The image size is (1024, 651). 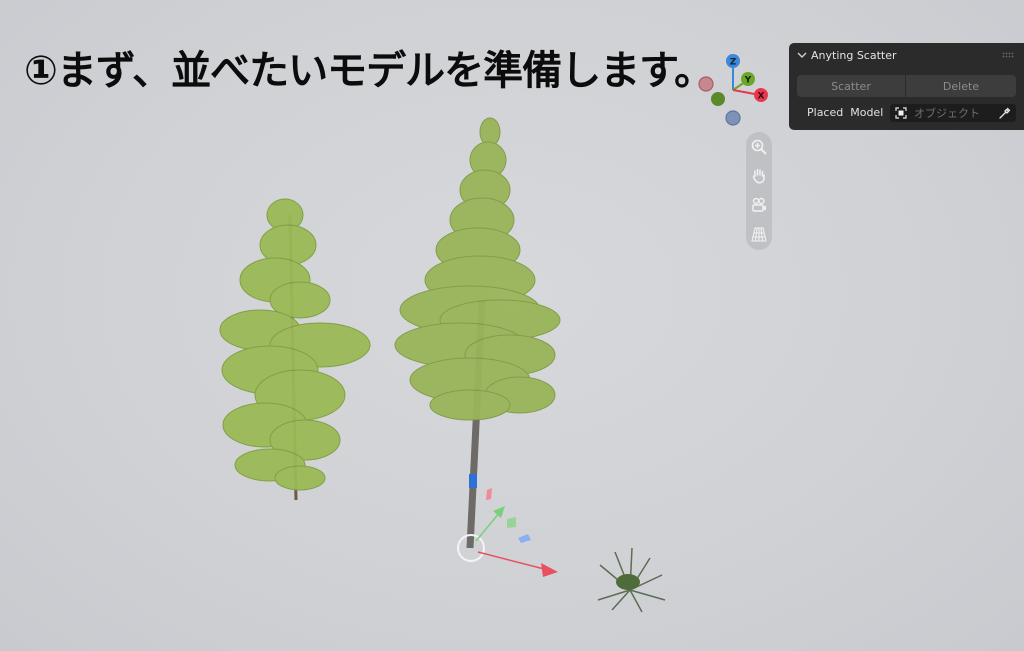 What do you see at coordinates (734, 90) in the screenshot?
I see `navigation-gizmo: Z Y X` at bounding box center [734, 90].